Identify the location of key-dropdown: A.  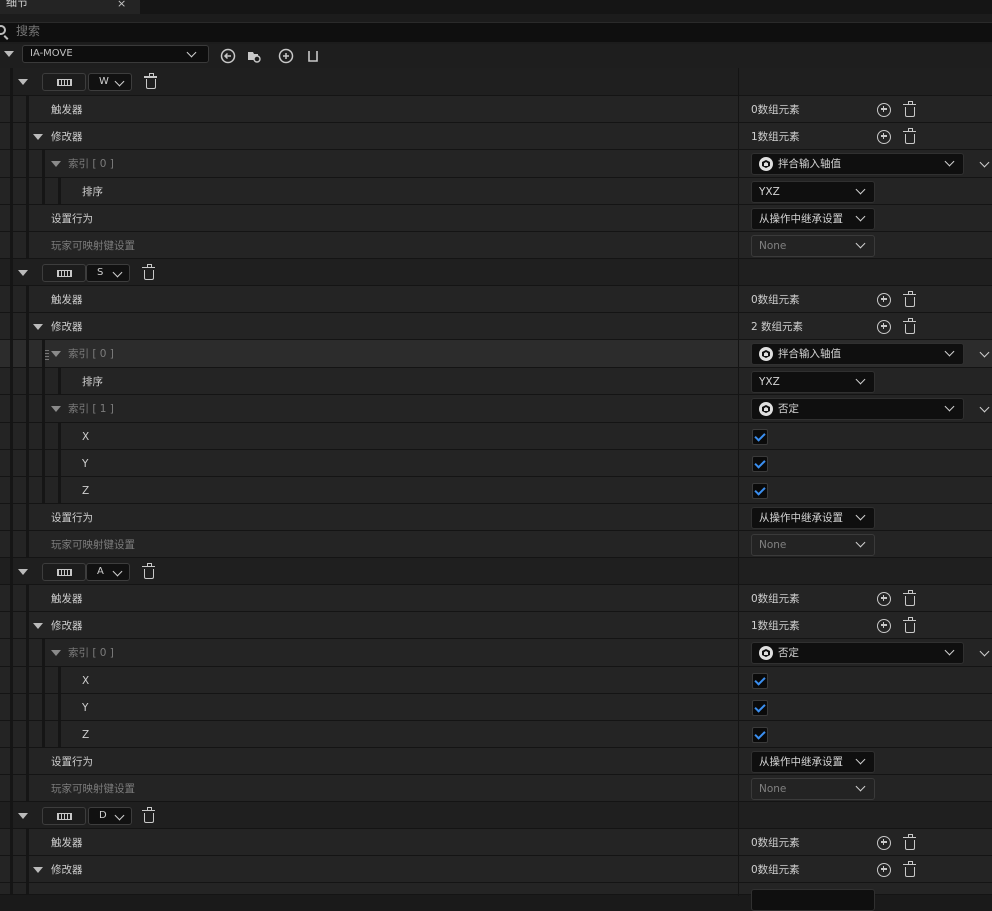
(108, 571).